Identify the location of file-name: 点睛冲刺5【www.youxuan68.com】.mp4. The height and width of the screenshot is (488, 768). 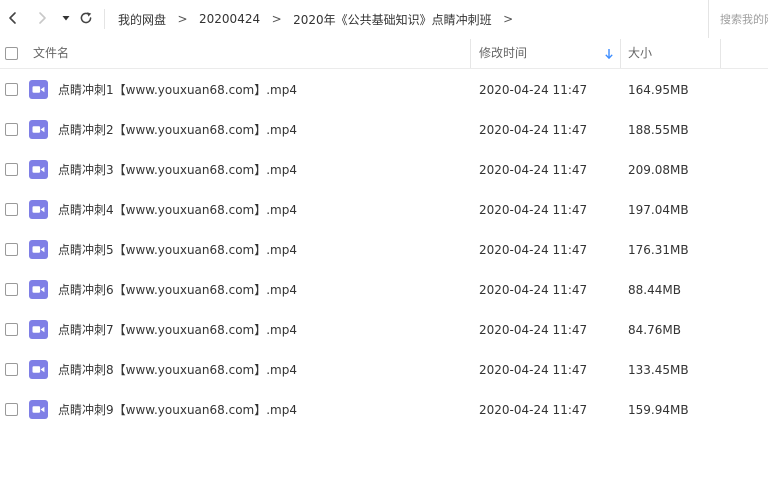
(177, 250).